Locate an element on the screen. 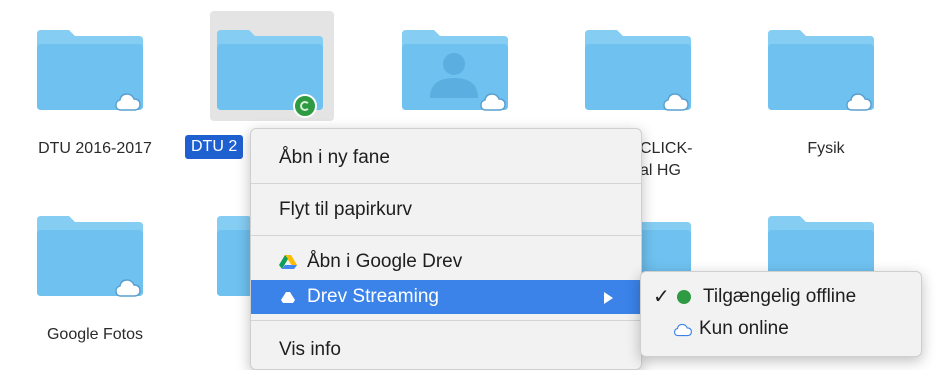 The width and height of the screenshot is (936, 370). folder-label-click: CLICK- al HG is located at coordinates (666, 159).